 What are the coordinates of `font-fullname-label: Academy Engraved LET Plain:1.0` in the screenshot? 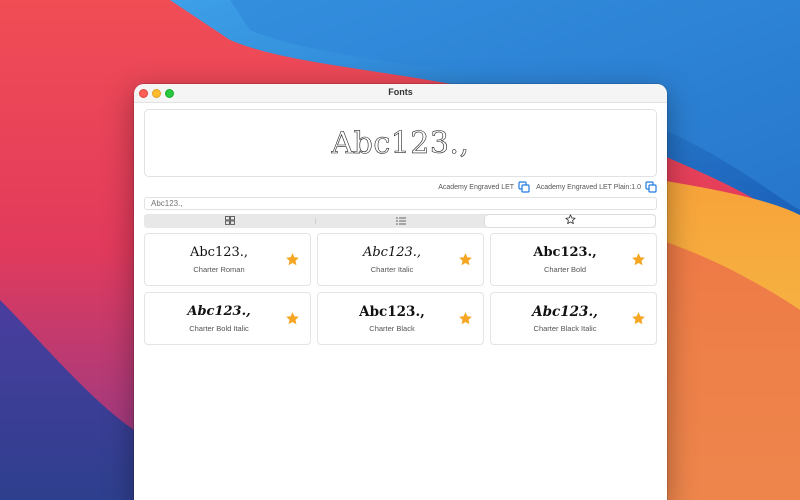 It's located at (588, 187).